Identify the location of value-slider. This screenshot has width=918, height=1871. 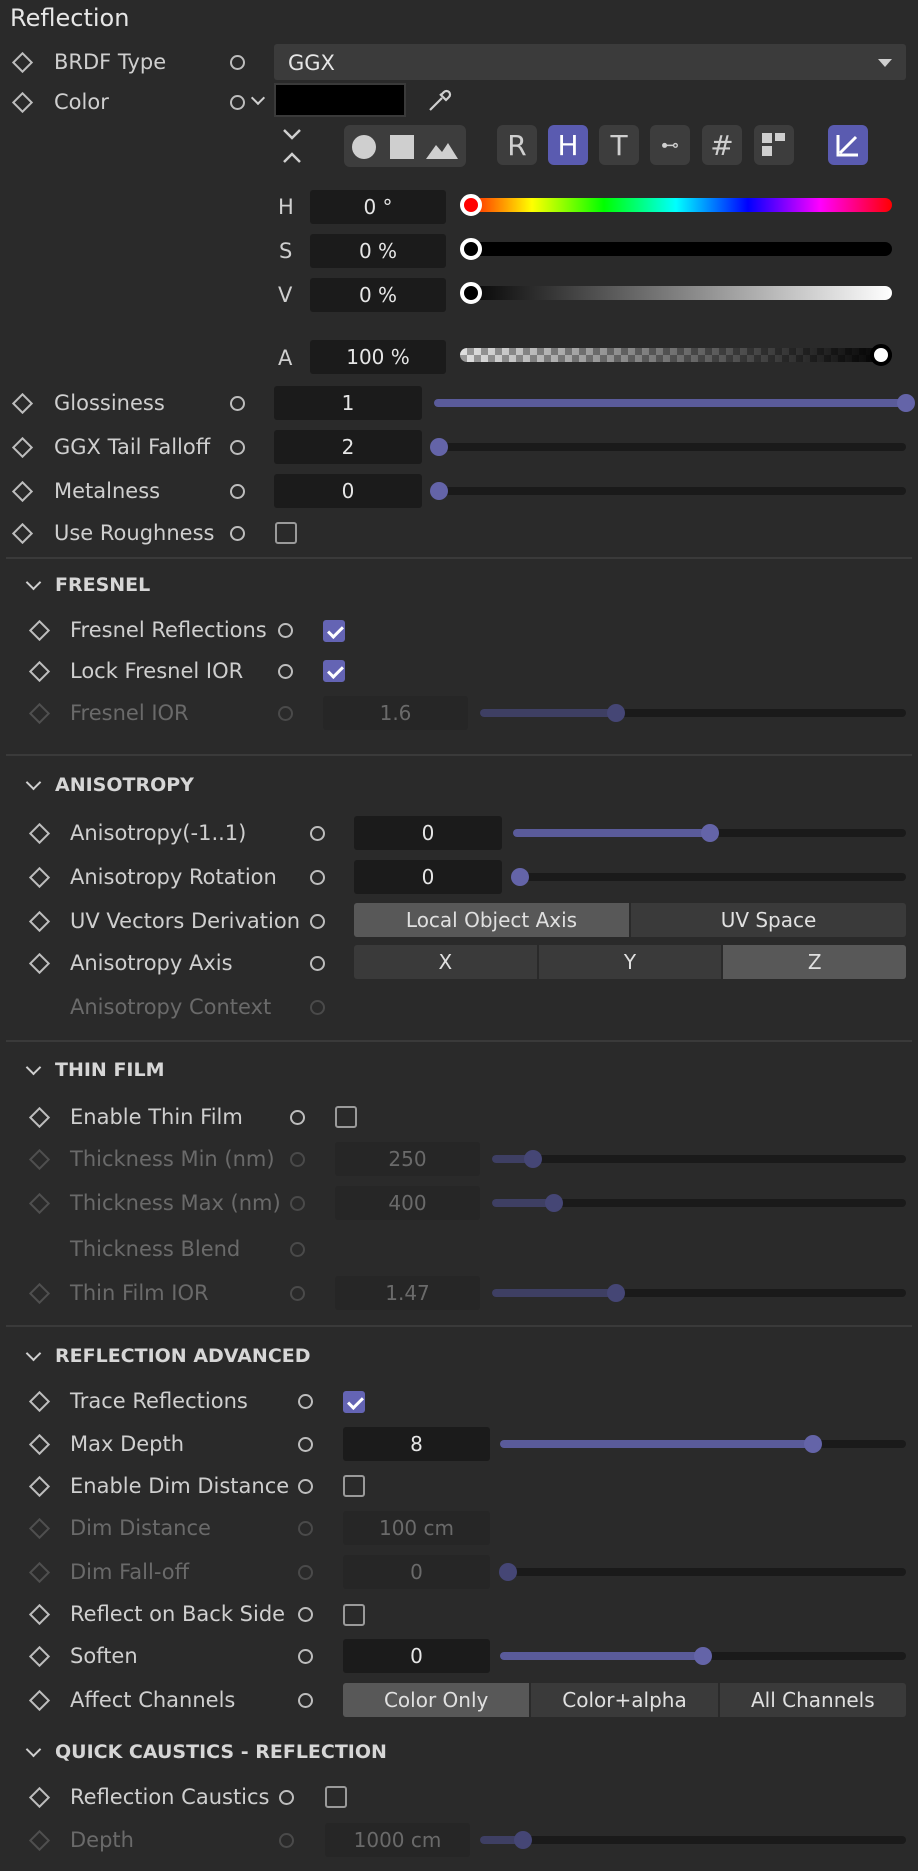
(676, 293).